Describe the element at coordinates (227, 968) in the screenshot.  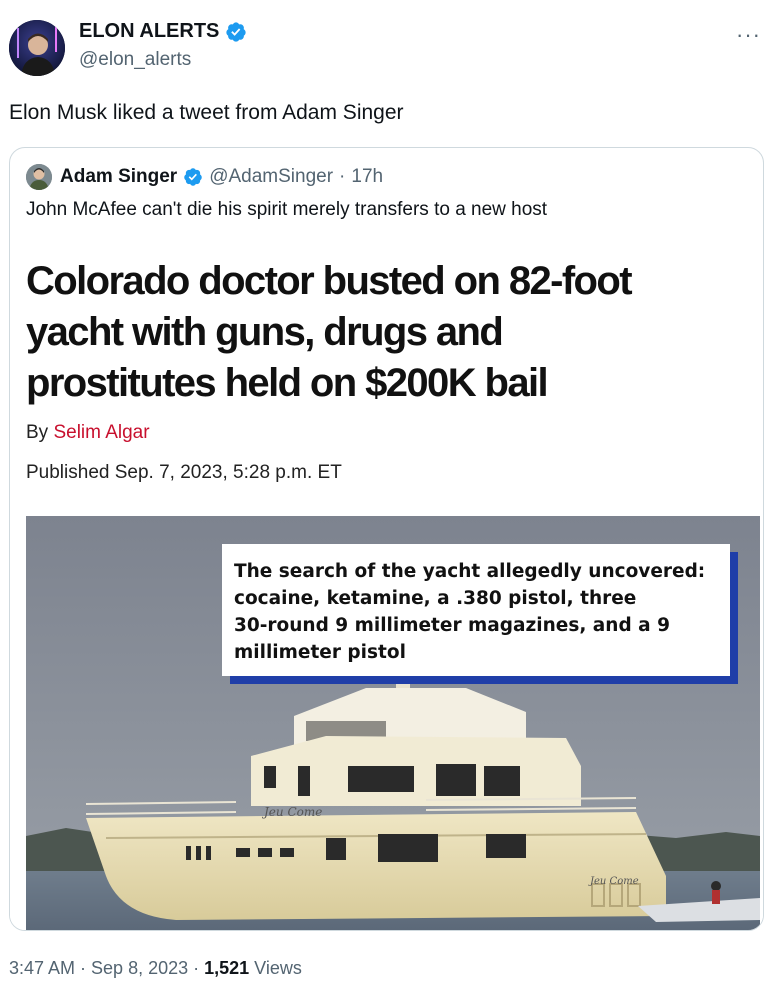
I see `views-count: 1,521` at that location.